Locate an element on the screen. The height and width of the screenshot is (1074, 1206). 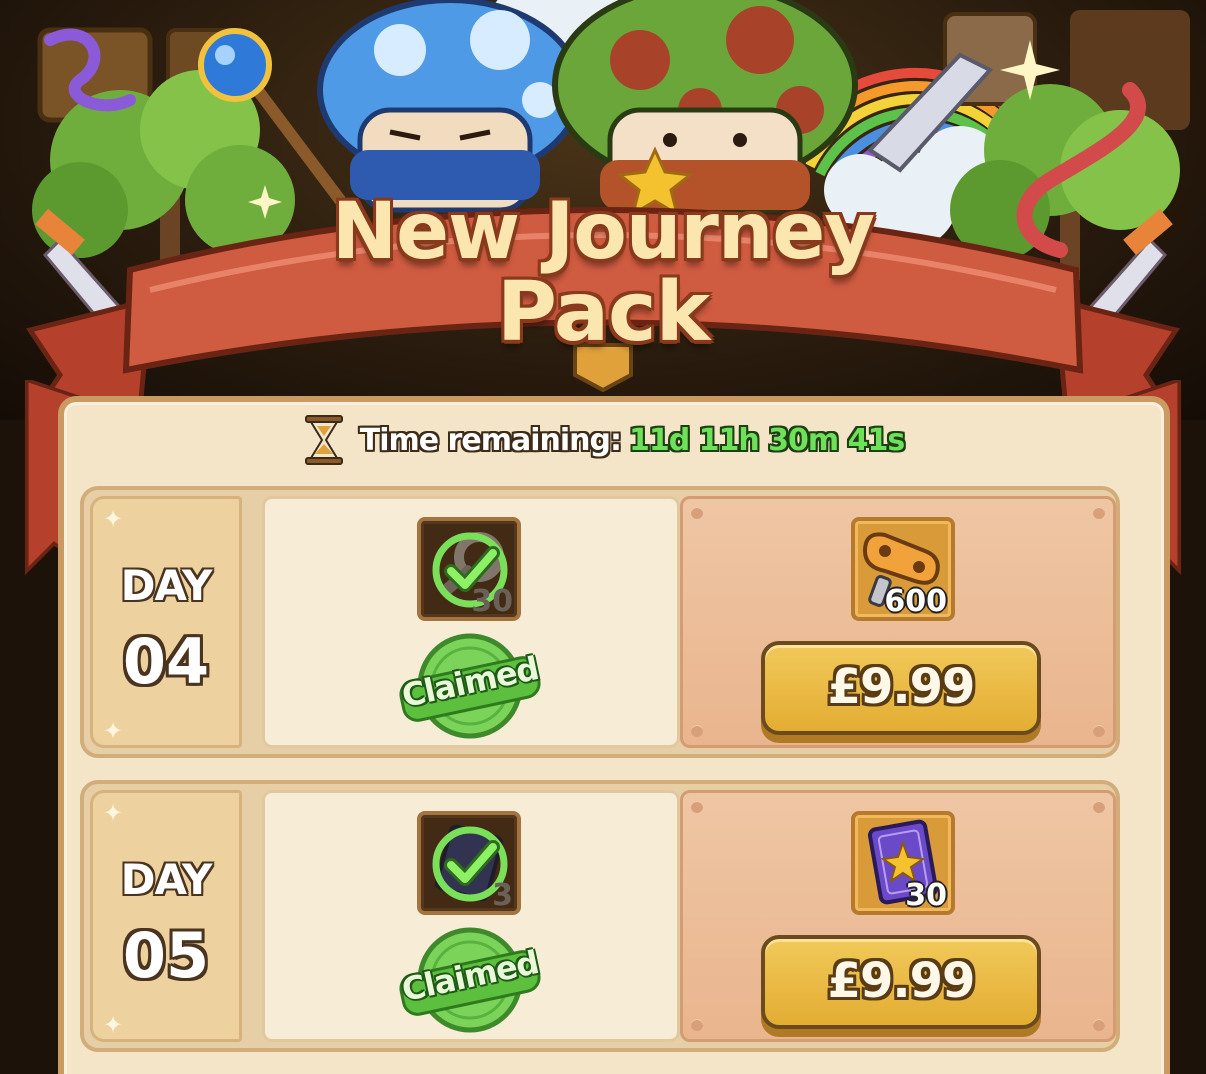
item-quantity: 3 is located at coordinates (502, 895).